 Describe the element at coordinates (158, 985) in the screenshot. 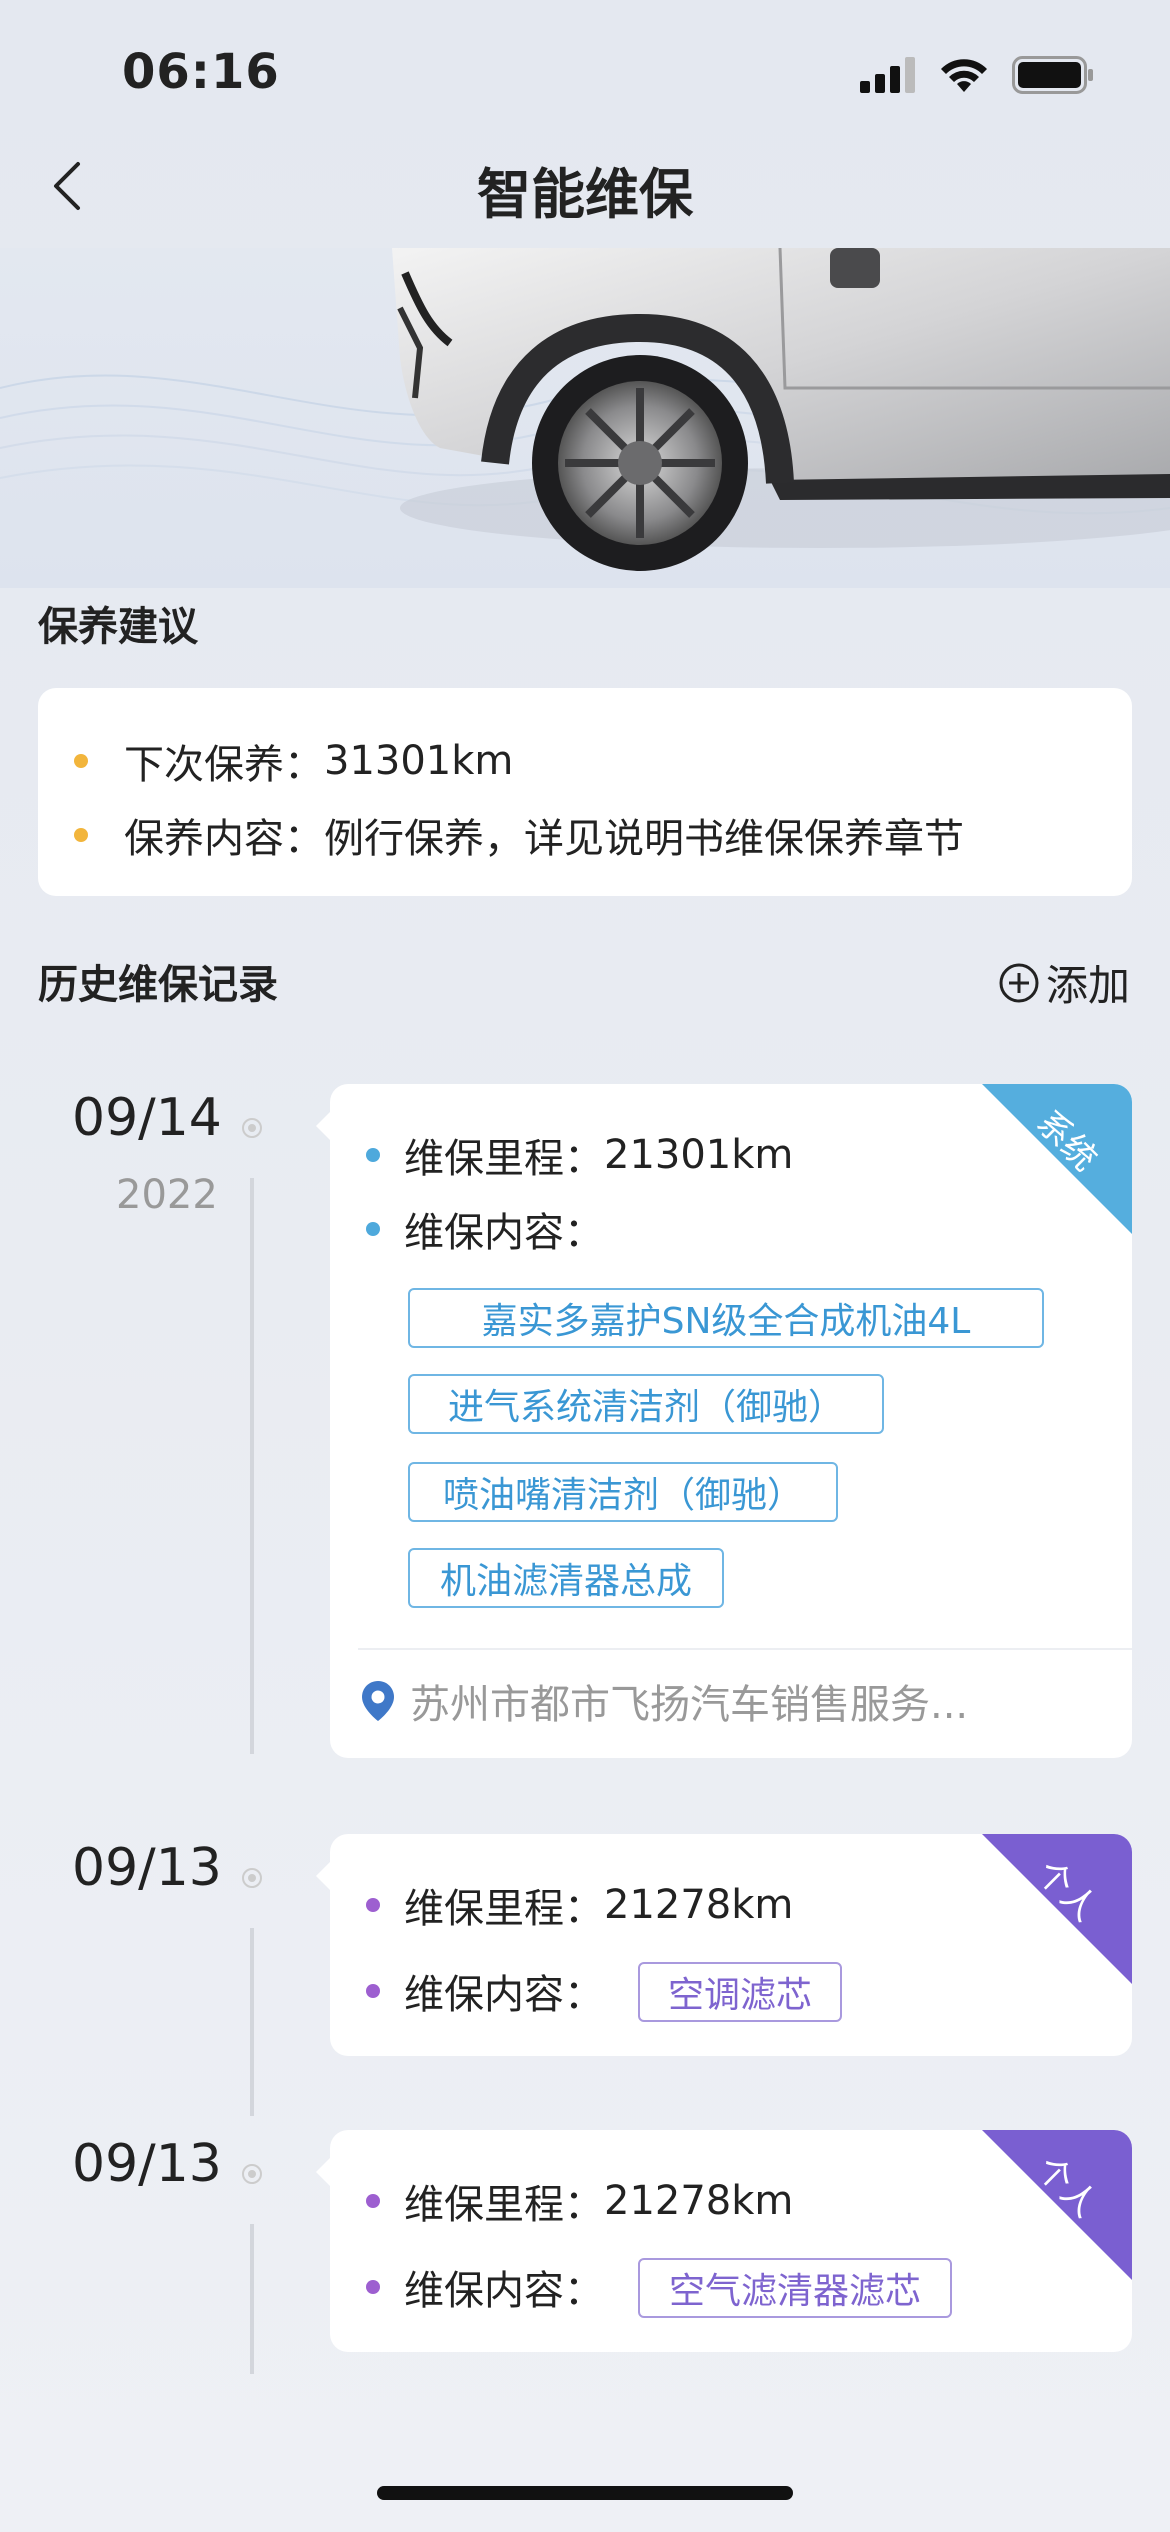

I see `history-section-title: 历史维保记录` at that location.